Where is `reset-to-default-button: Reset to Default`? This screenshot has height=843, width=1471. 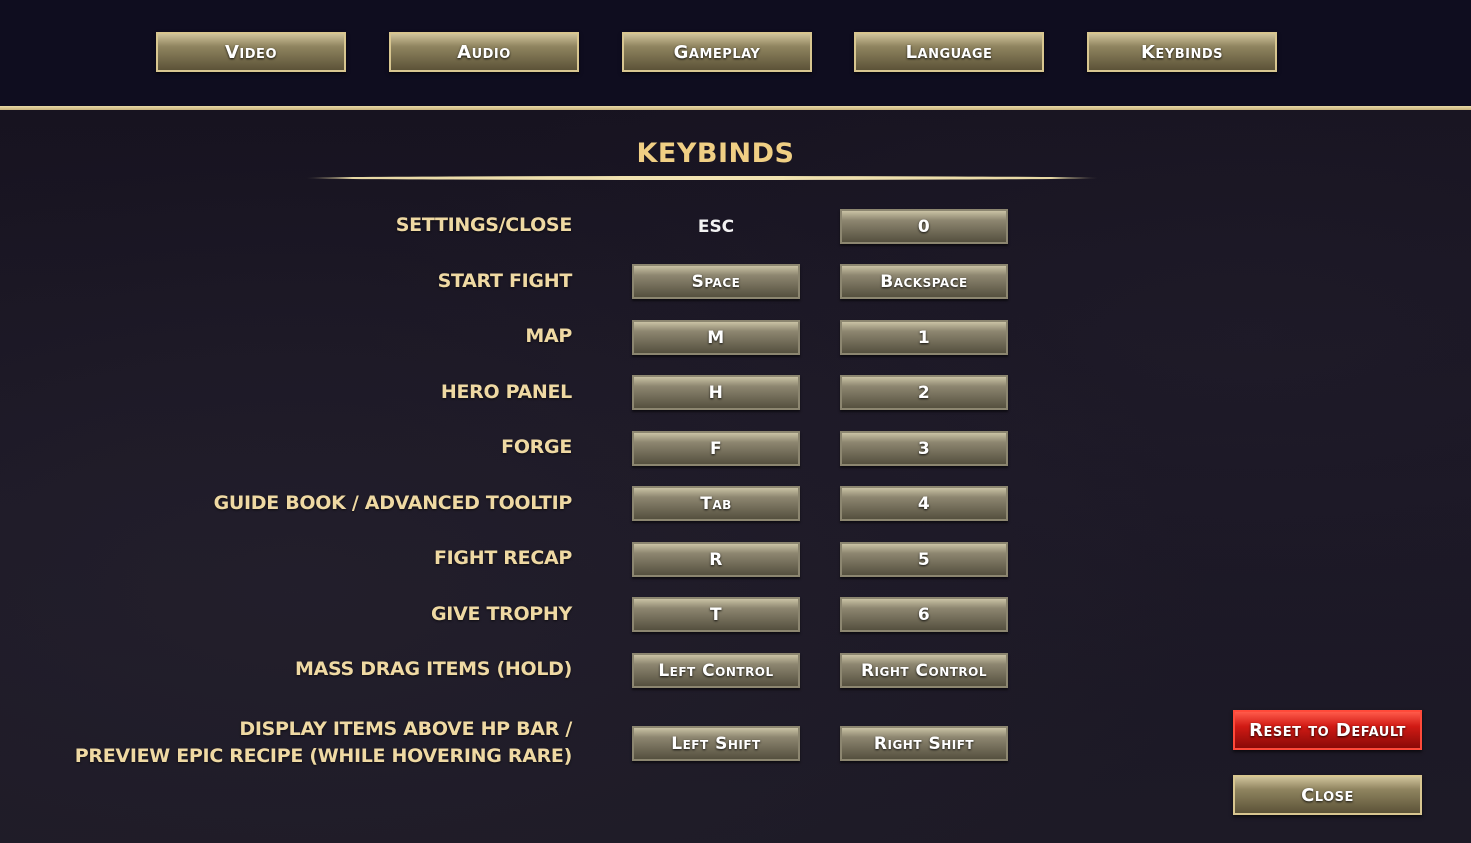 reset-to-default-button: Reset to Default is located at coordinates (1327, 730).